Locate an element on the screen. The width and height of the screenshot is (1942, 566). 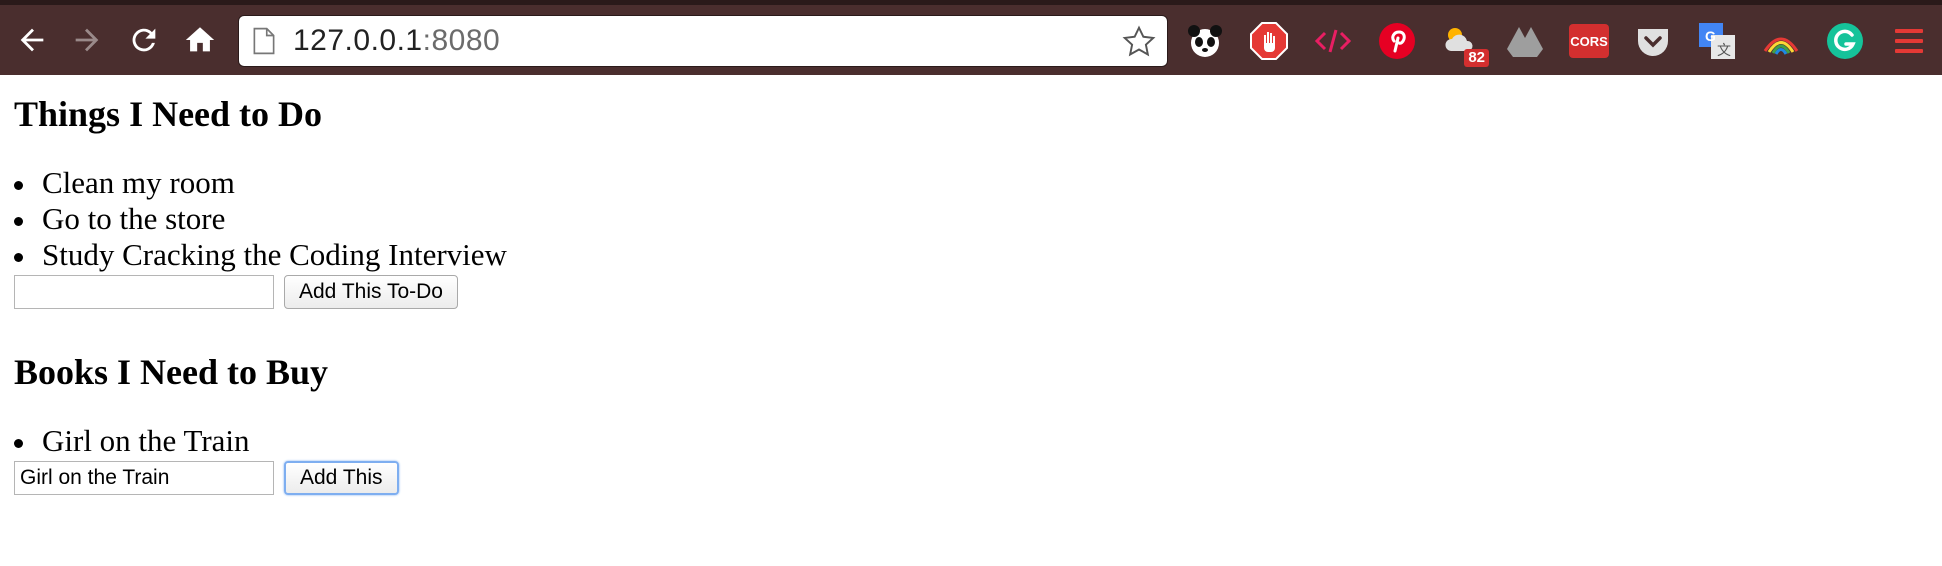
rainbow-icon is located at coordinates (1781, 41).